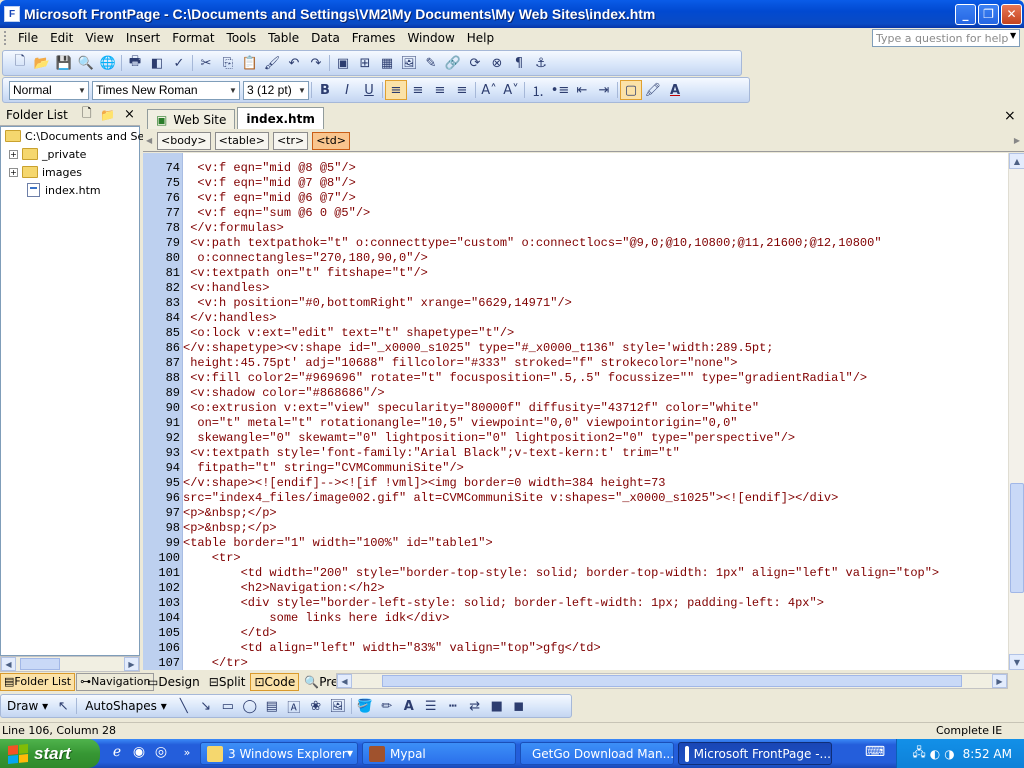 The image size is (1024, 768). Describe the element at coordinates (987, 754) in the screenshot. I see `clock: 8:52 AM` at that location.